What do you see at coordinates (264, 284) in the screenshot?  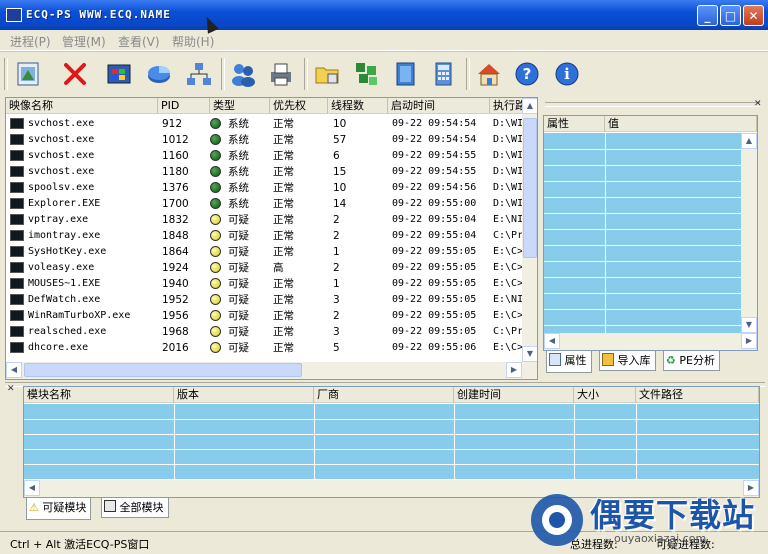 I see `table-row: MOUSES~1.EXE 1940 可疑 正常 1 09-22 09:55:05 E:\C>` at bounding box center [264, 284].